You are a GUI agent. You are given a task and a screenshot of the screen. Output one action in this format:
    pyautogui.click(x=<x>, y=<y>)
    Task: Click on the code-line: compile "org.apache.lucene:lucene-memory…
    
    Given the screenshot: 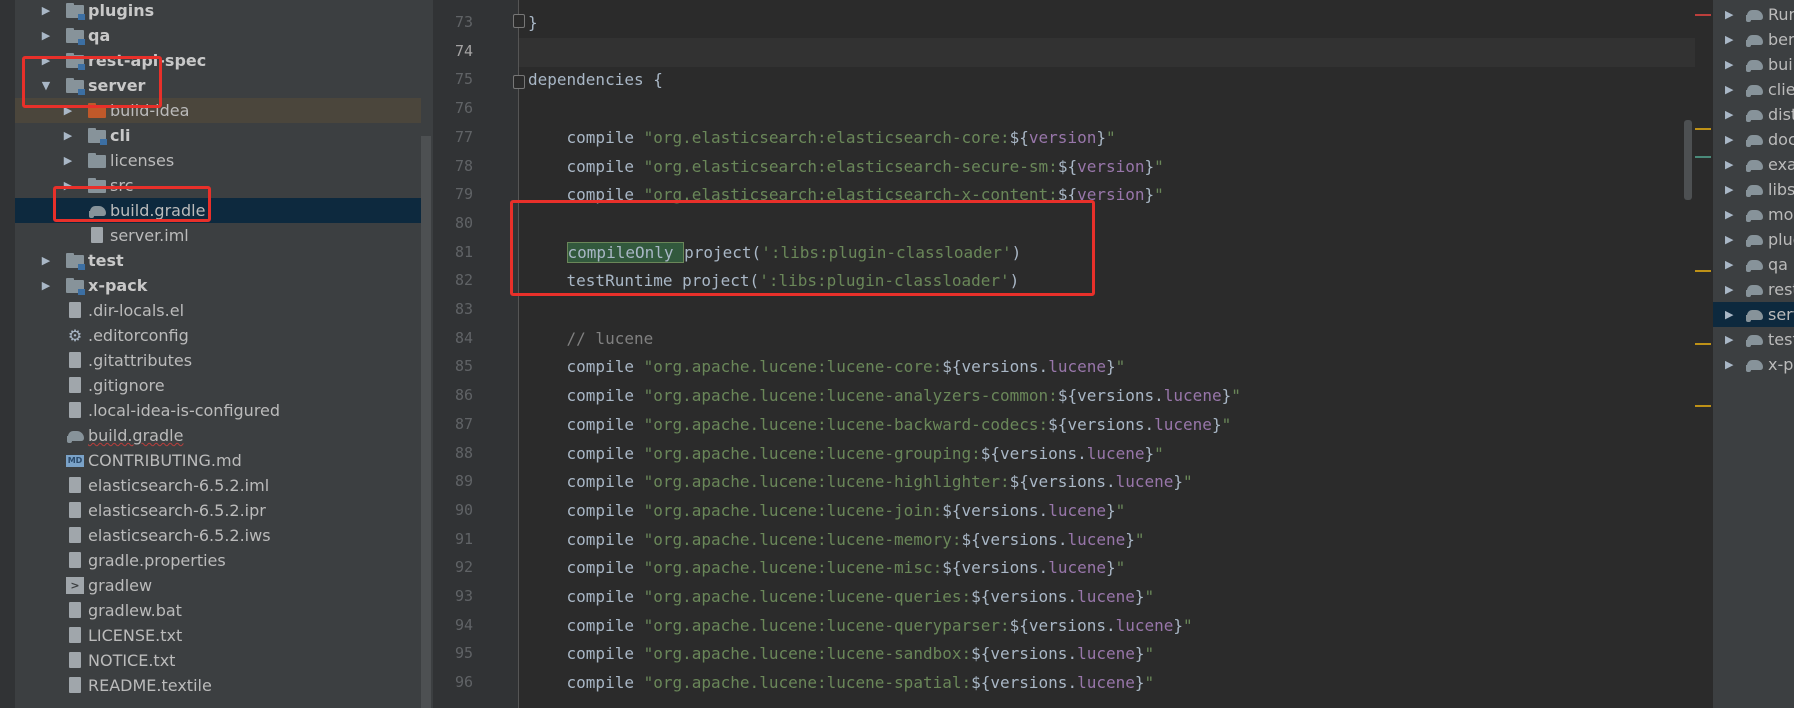 What is the action you would take?
    pyautogui.click(x=836, y=539)
    